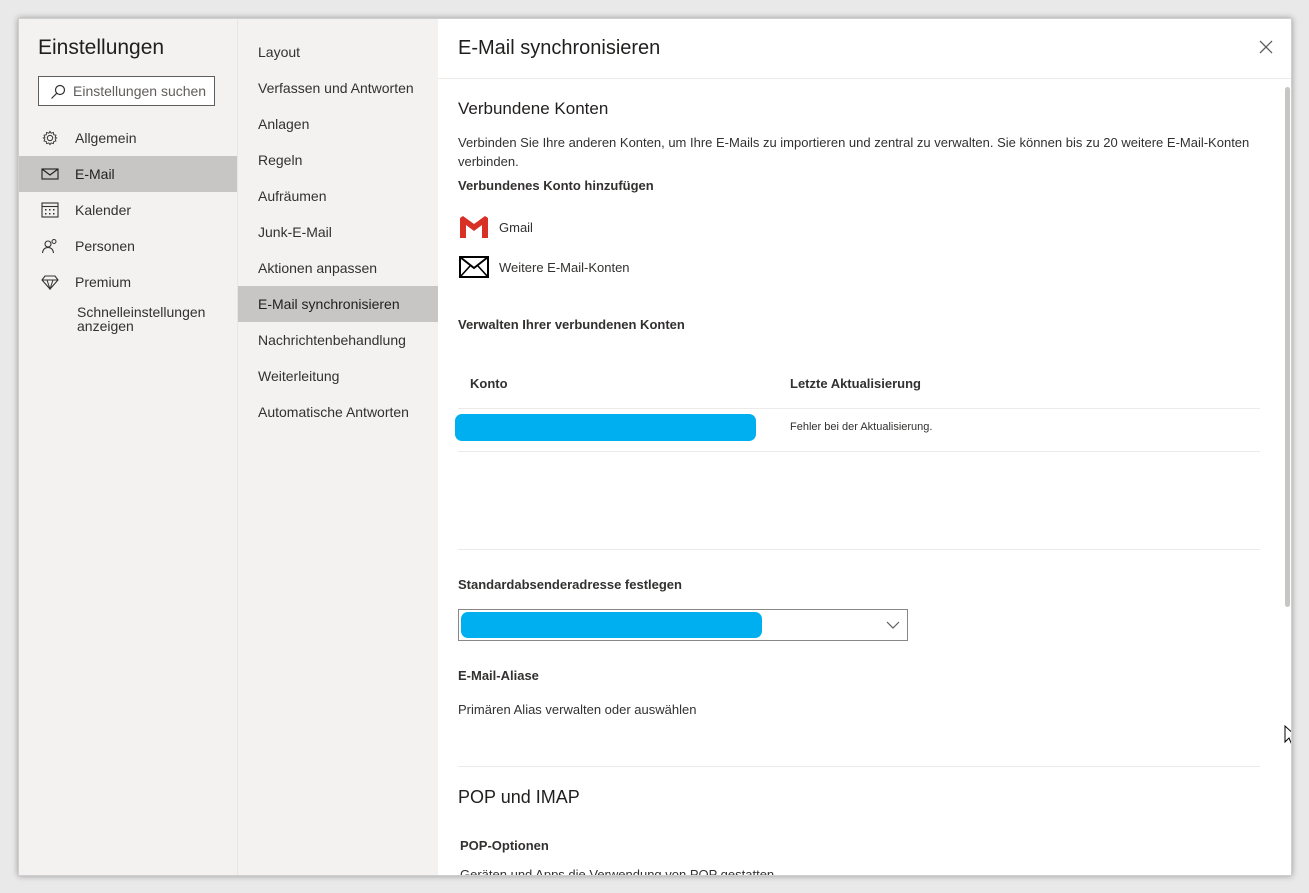 The image size is (1309, 893). Describe the element at coordinates (855, 383) in the screenshot. I see `column-header-last-update: Letzte Aktualisierung` at that location.